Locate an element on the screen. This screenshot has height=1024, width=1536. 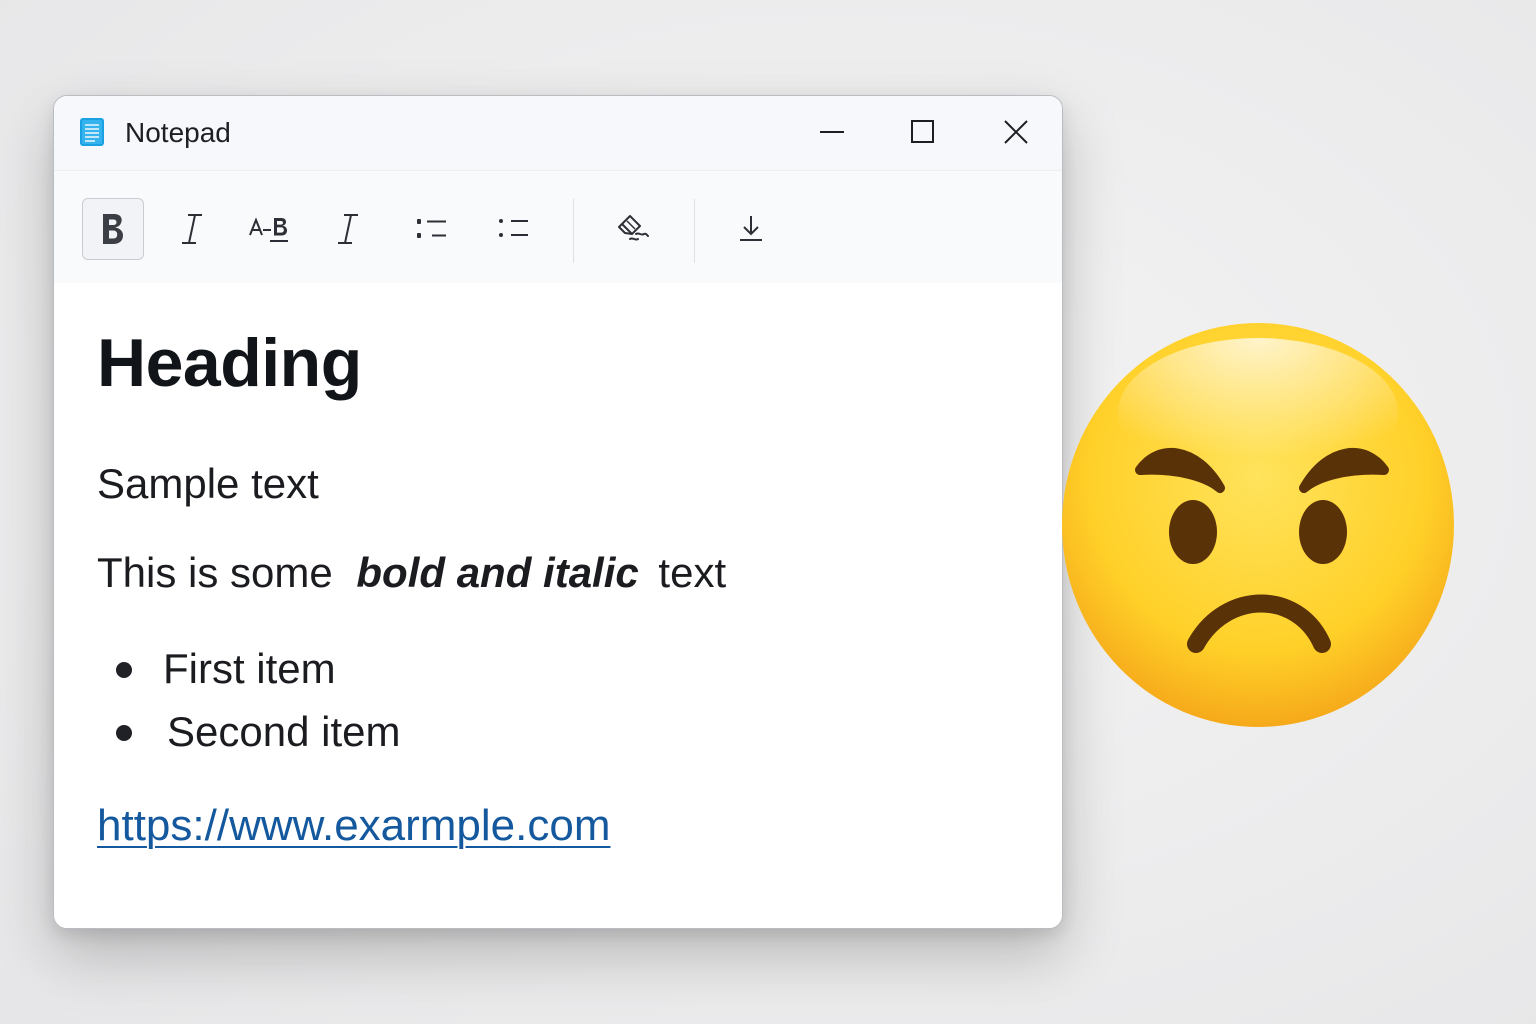
list-item-text: First item is located at coordinates (249, 668).